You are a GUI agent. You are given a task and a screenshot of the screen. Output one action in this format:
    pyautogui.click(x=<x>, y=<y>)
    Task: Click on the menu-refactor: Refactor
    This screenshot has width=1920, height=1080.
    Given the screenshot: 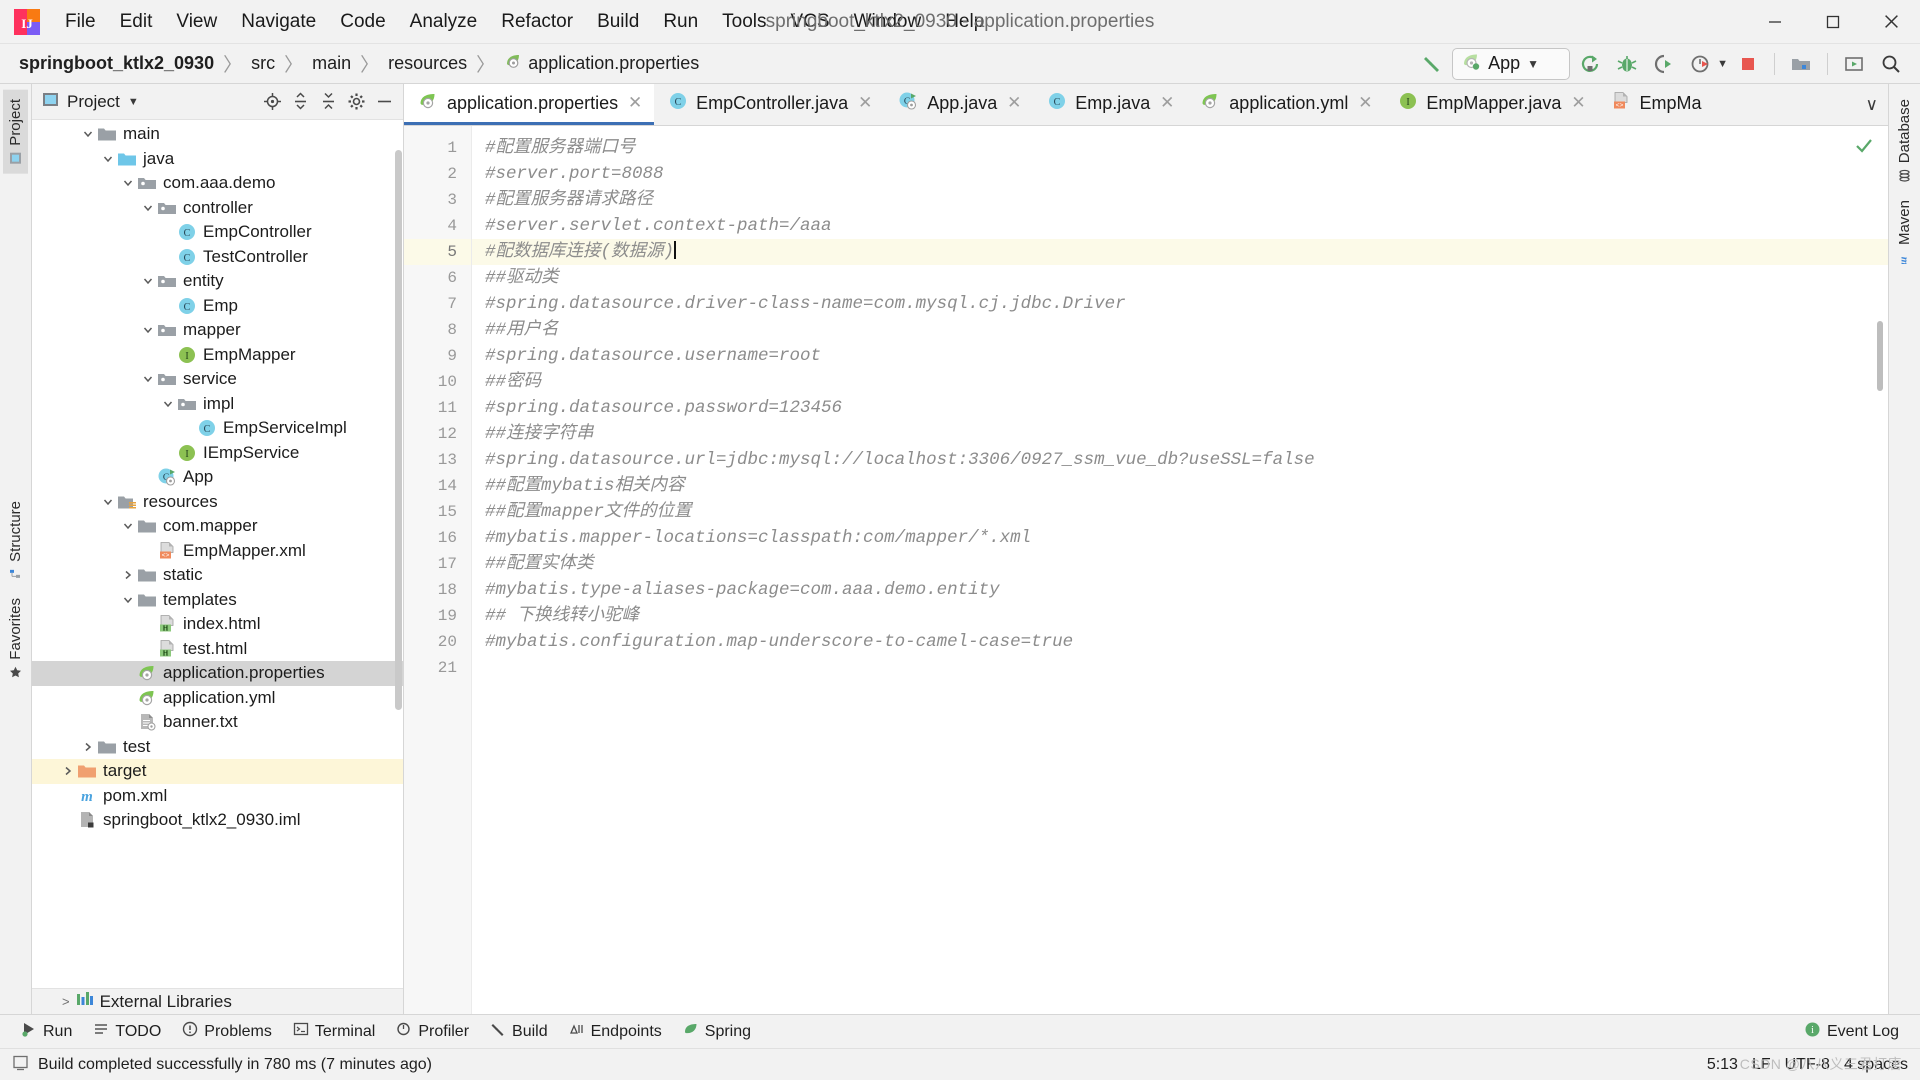 What is the action you would take?
    pyautogui.click(x=537, y=22)
    